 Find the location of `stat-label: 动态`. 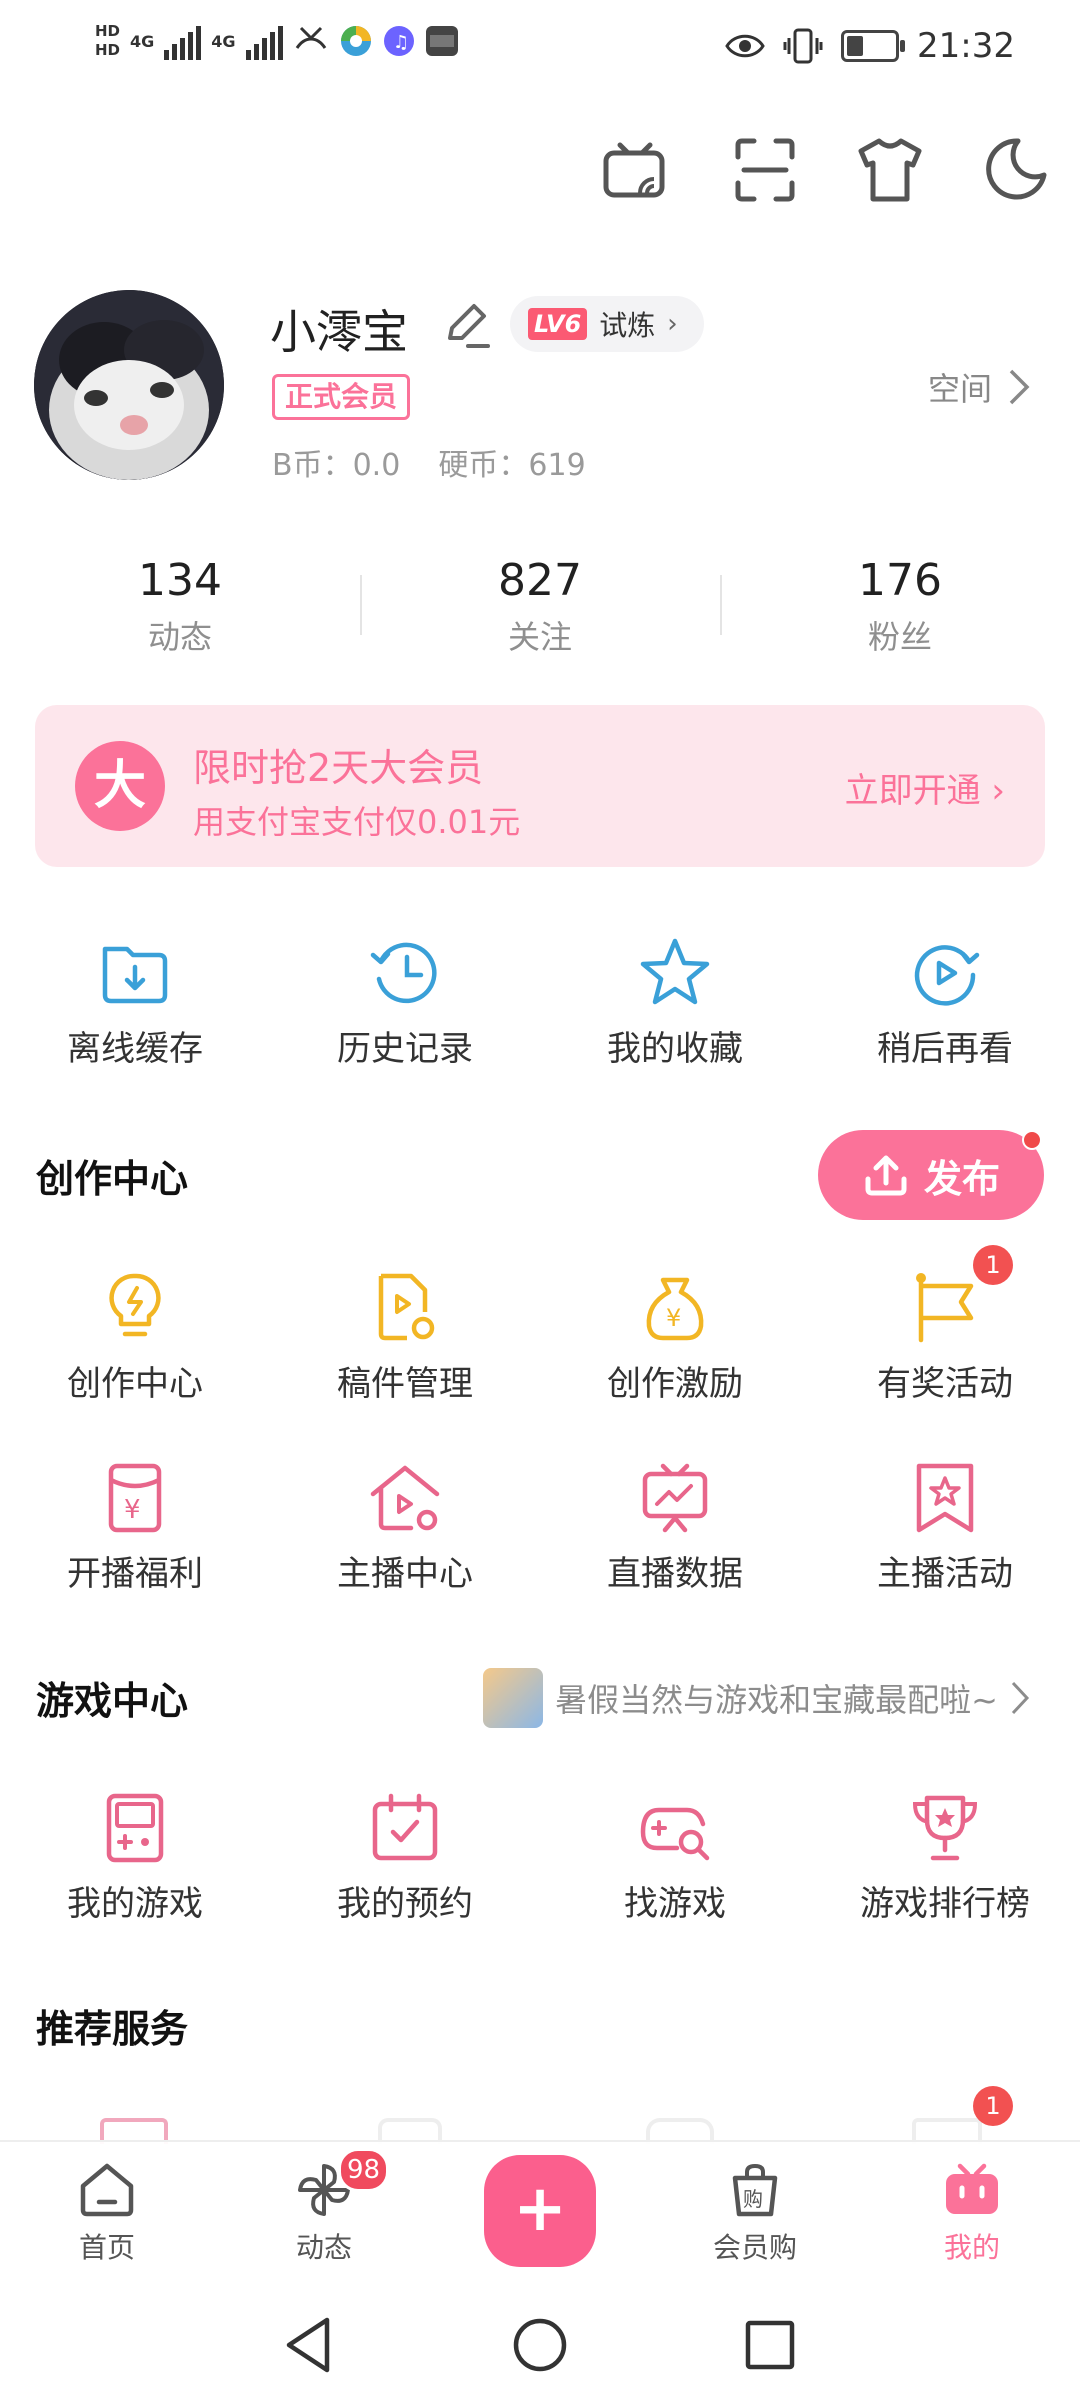

stat-label: 动态 is located at coordinates (179, 637).